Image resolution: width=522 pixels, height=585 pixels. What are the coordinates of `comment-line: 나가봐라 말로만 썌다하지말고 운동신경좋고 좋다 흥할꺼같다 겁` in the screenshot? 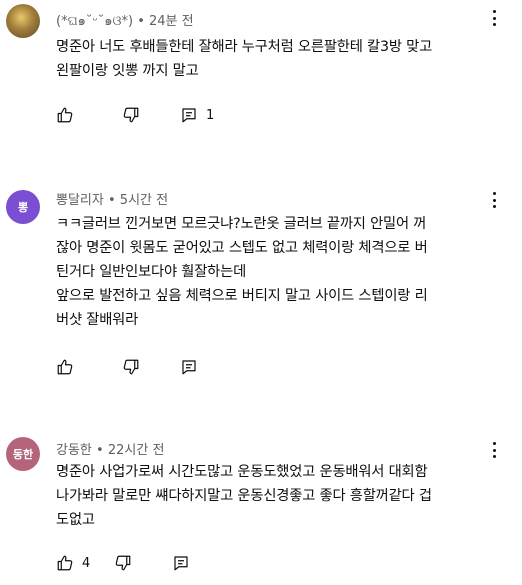 It's located at (244, 496).